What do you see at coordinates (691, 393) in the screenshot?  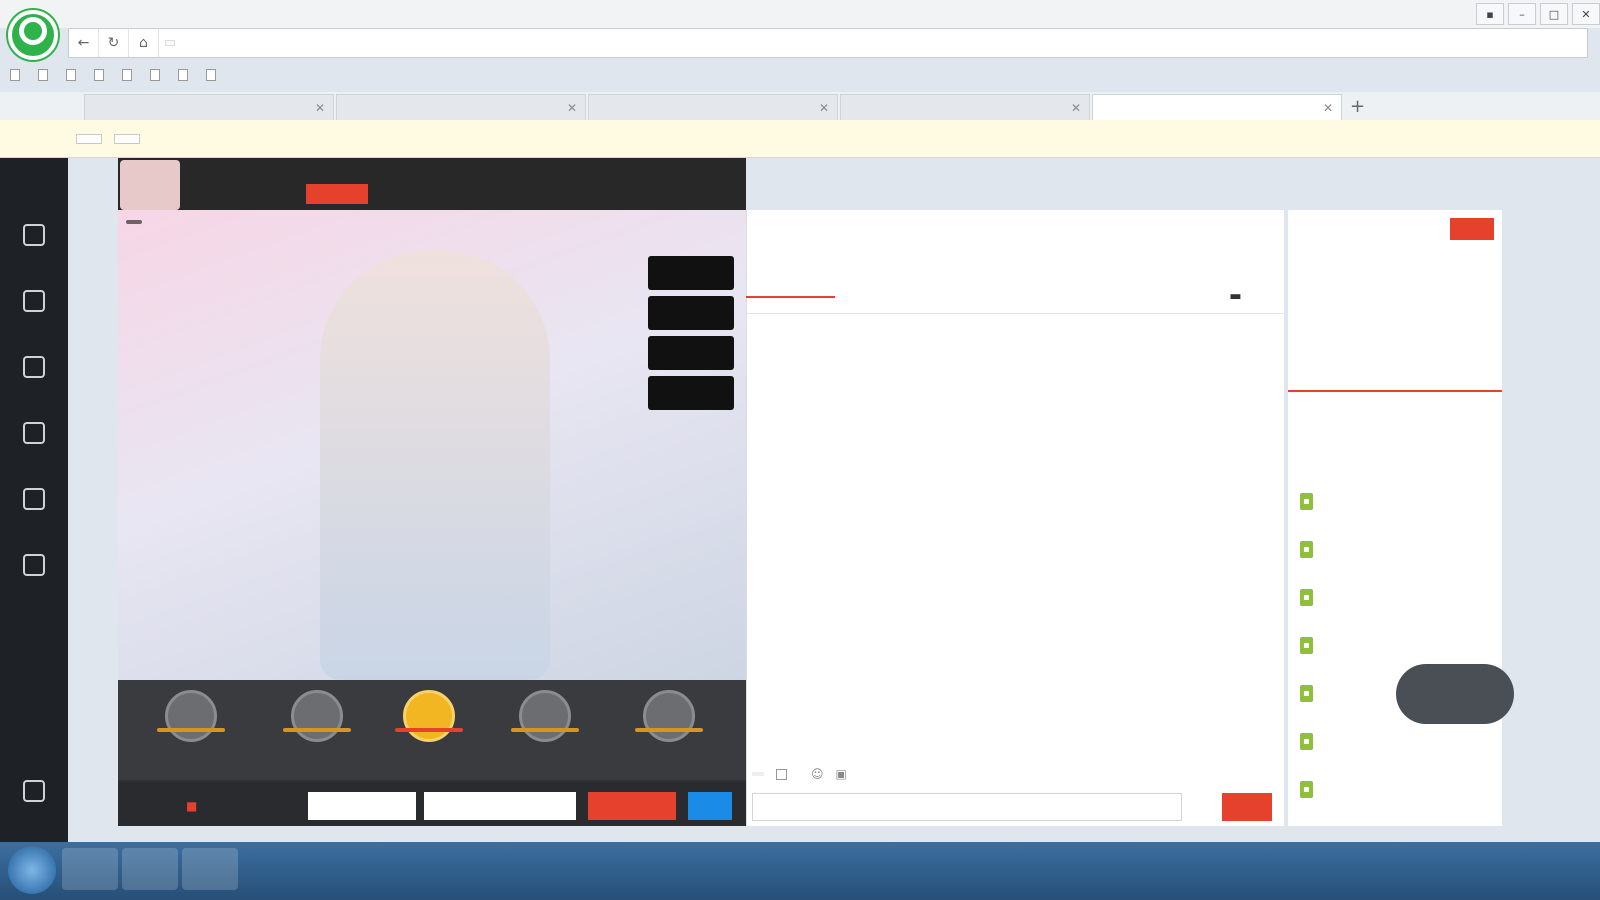 I see `danmaku-toggle` at bounding box center [691, 393].